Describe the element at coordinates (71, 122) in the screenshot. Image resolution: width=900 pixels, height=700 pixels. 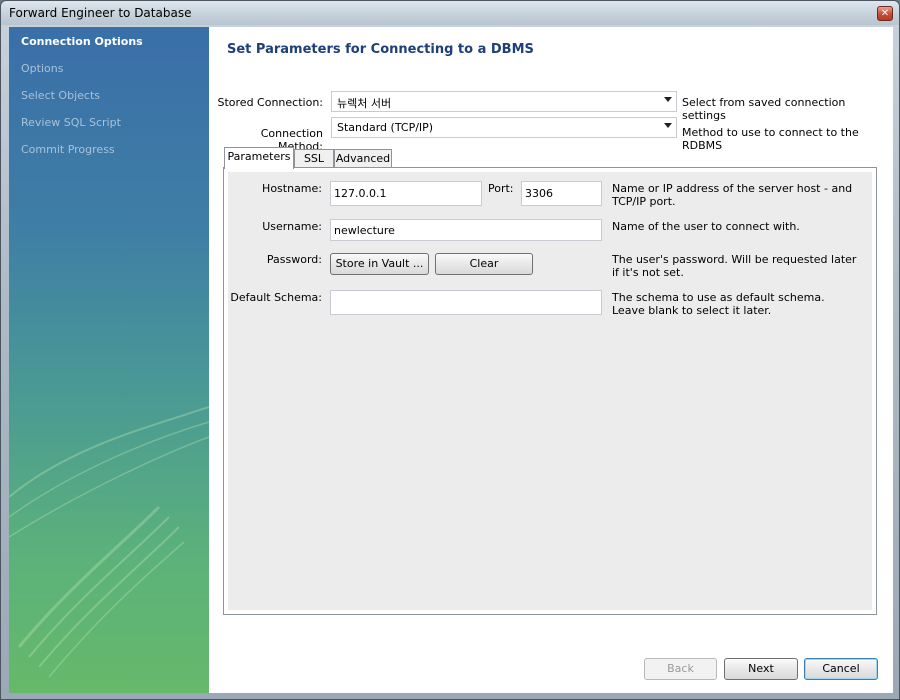
I see `sidebar-item-review-sql-script: Review SQL Script` at that location.